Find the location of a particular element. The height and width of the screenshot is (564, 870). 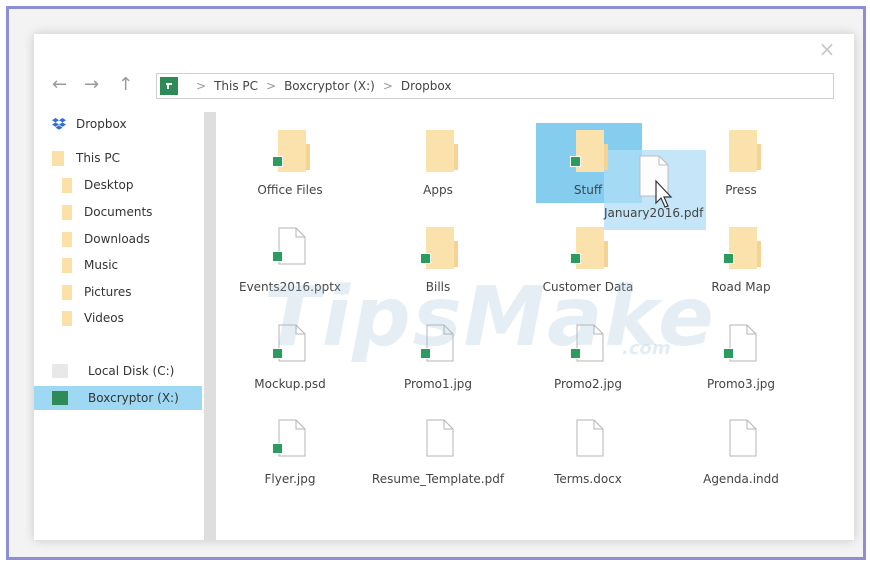

file-item: Flyer.jpg is located at coordinates (290, 456).